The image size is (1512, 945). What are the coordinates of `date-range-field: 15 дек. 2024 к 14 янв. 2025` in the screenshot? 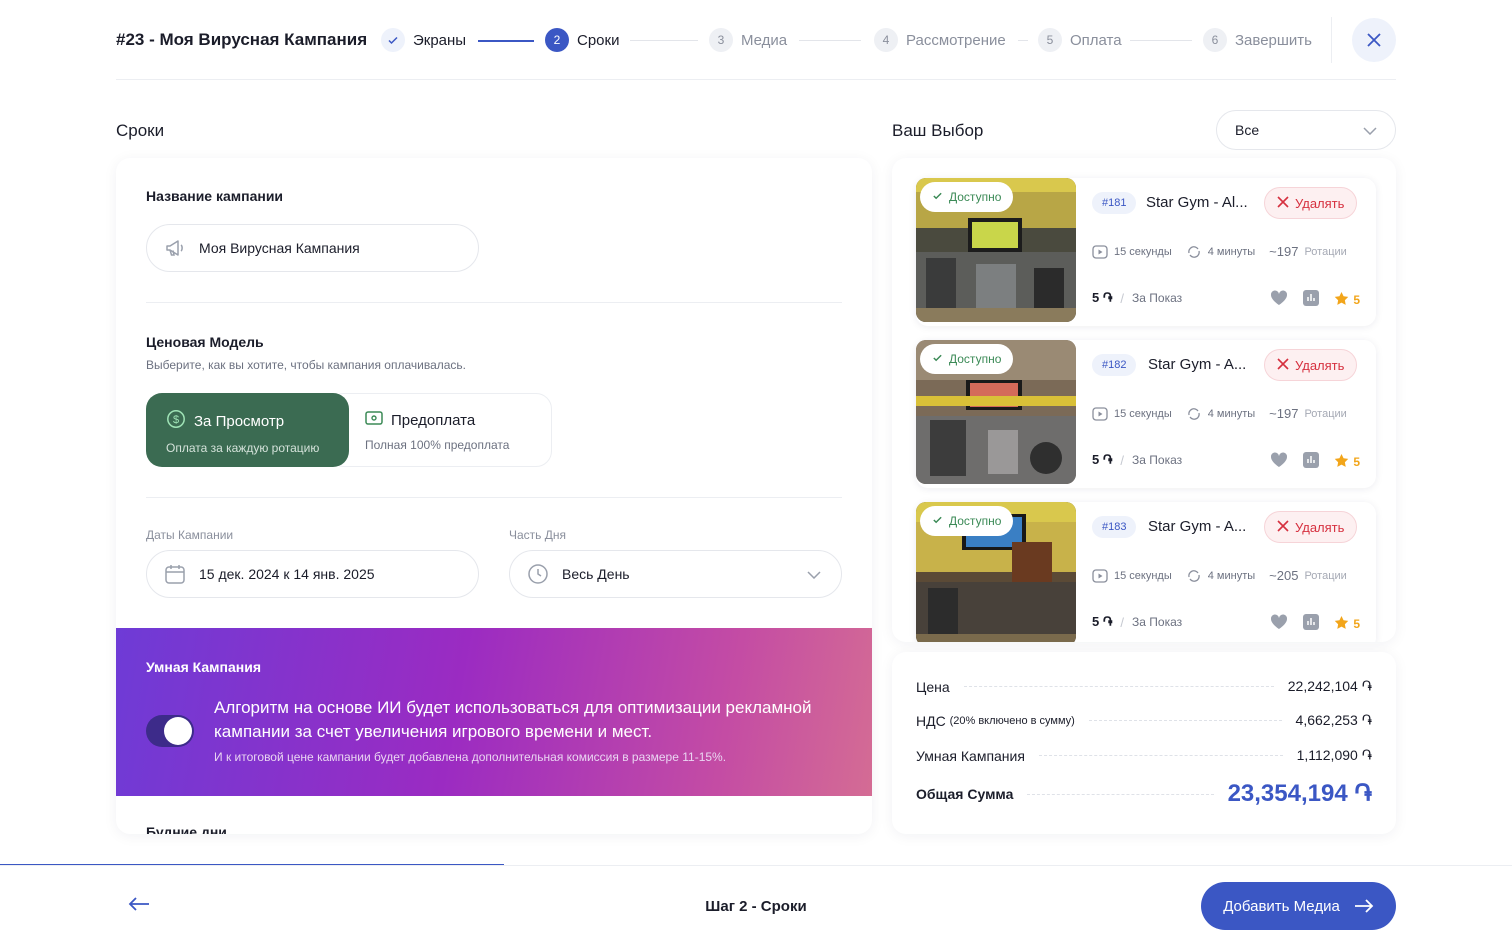 It's located at (312, 574).